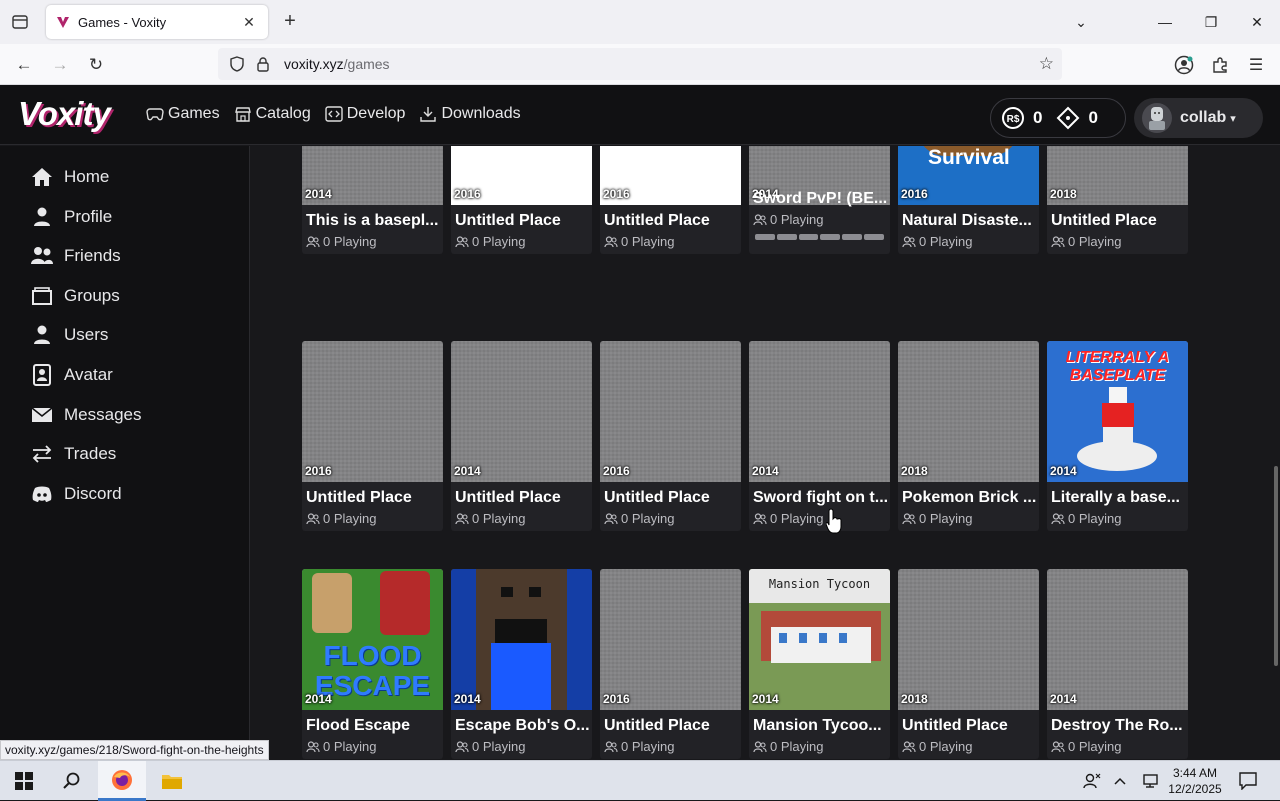 This screenshot has width=1280, height=801. I want to click on sidebar-item-friends: Friends, so click(75, 256).